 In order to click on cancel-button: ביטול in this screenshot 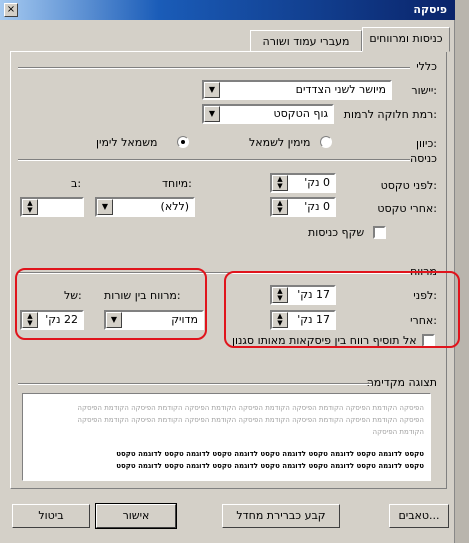, I will do `click(51, 516)`.